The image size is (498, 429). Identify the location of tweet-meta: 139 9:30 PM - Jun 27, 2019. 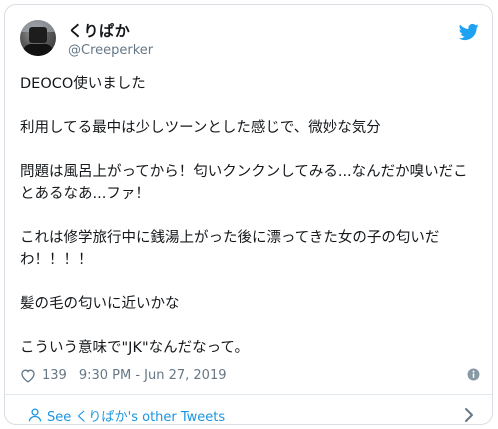
(251, 375).